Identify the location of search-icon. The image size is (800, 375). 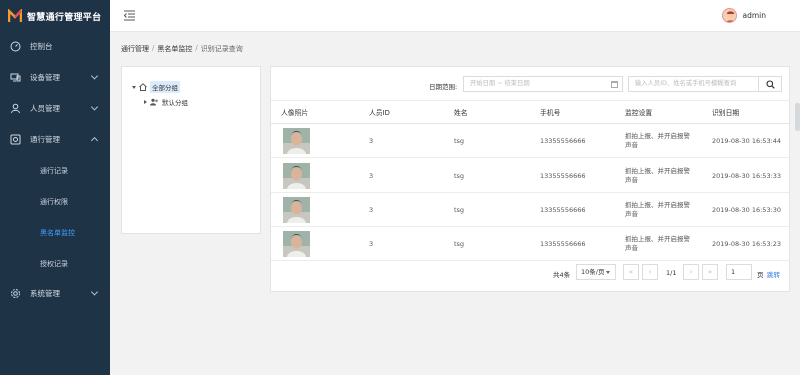
(770, 84).